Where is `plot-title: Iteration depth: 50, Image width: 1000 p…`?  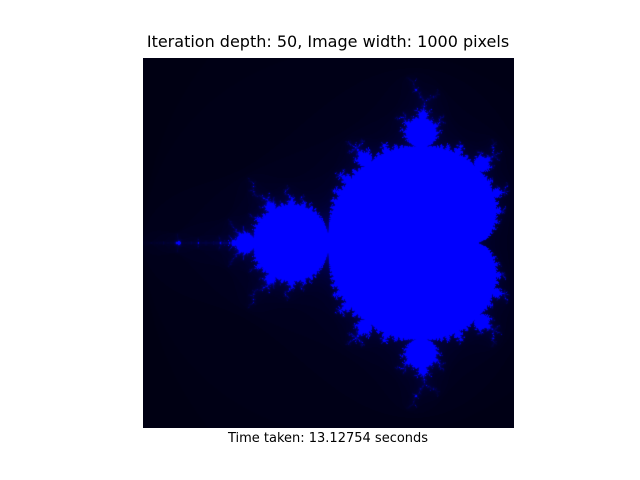
plot-title: Iteration depth: 50, Image width: 1000 p… is located at coordinates (328, 41).